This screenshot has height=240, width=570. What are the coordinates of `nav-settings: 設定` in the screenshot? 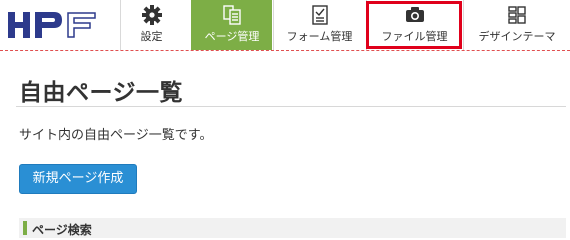 It's located at (151, 25).